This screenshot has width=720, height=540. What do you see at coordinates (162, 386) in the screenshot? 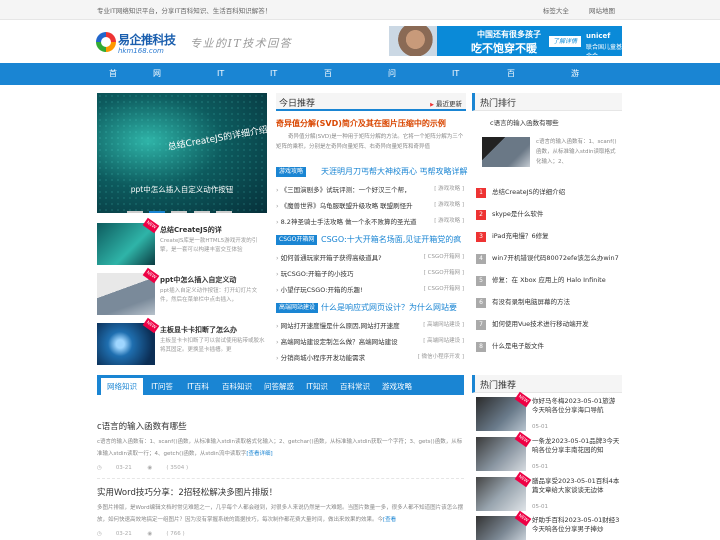
I see `tab-it-qa: IT问答` at bounding box center [162, 386].